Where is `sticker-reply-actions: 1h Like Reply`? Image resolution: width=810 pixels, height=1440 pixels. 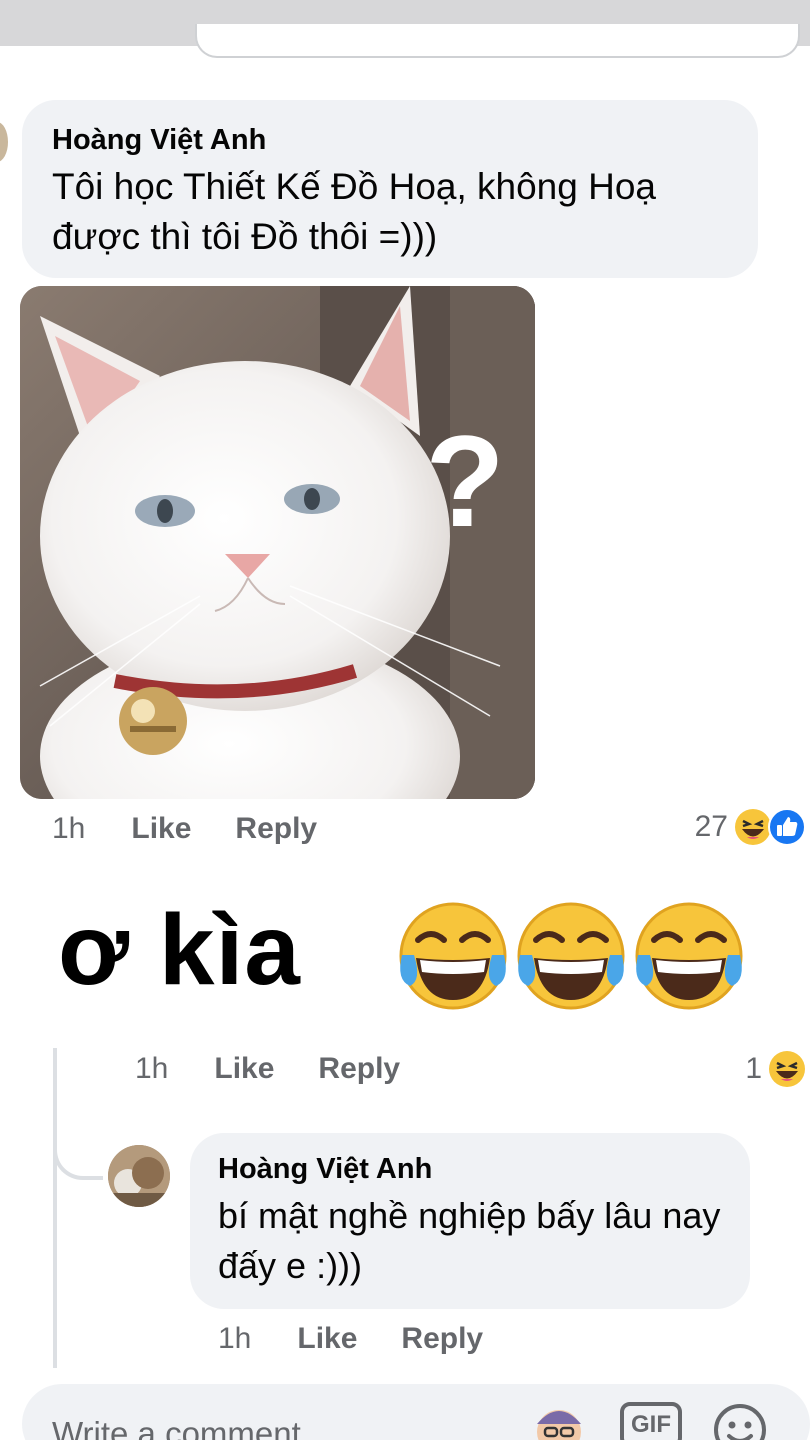
sticker-reply-actions: 1h Like Reply is located at coordinates (267, 1069).